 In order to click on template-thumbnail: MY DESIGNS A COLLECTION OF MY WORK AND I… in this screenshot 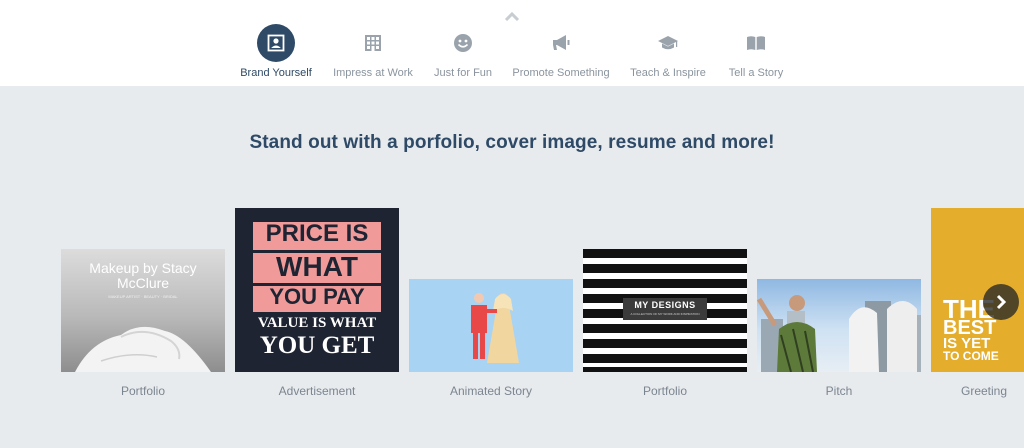, I will do `click(665, 310)`.